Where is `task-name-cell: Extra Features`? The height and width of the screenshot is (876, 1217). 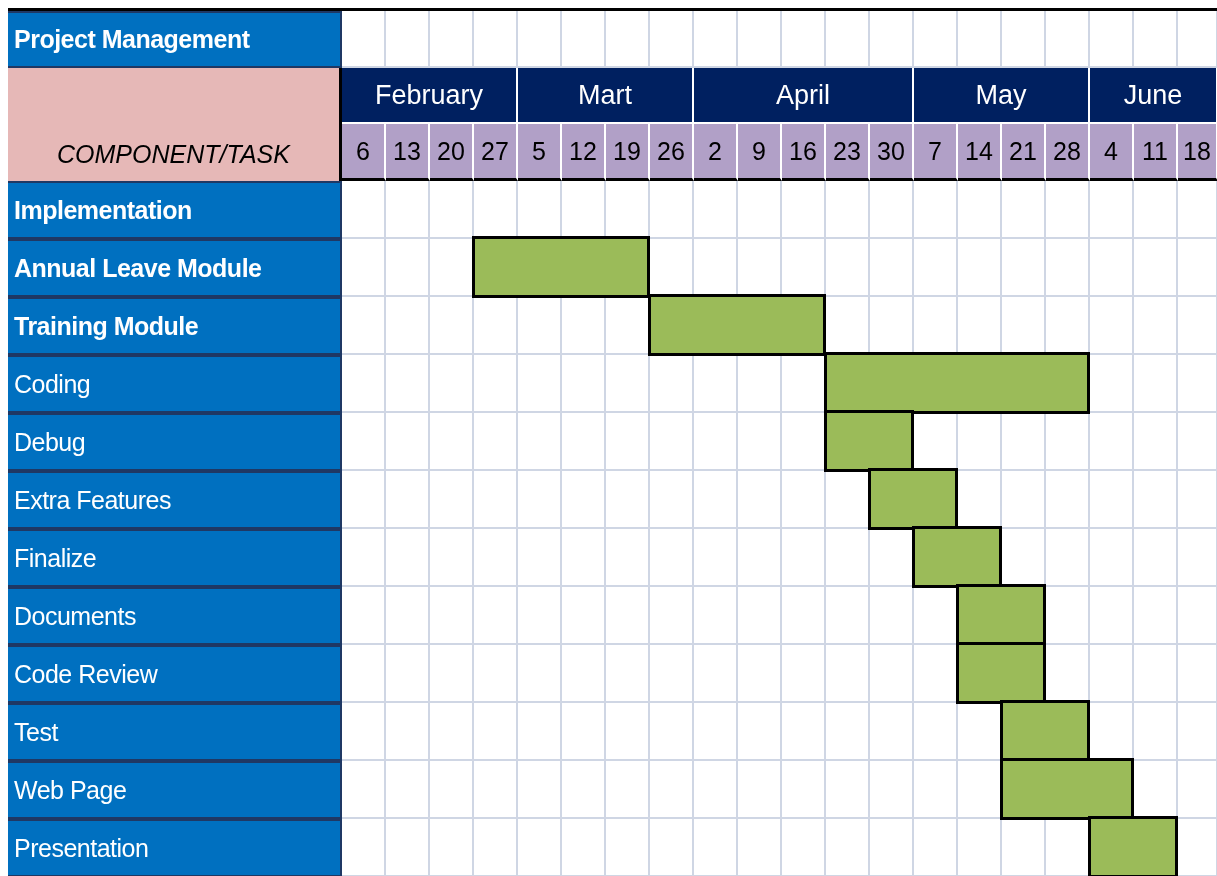
task-name-cell: Extra Features is located at coordinates (175, 500).